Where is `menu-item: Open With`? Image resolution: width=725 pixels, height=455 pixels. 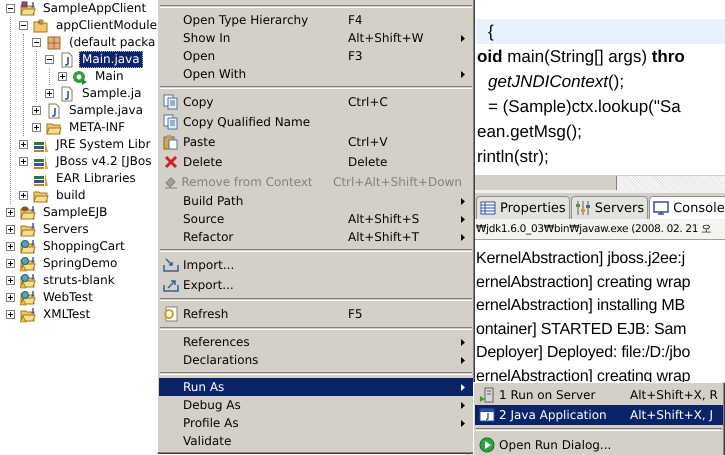
menu-item: Open With is located at coordinates (316, 74).